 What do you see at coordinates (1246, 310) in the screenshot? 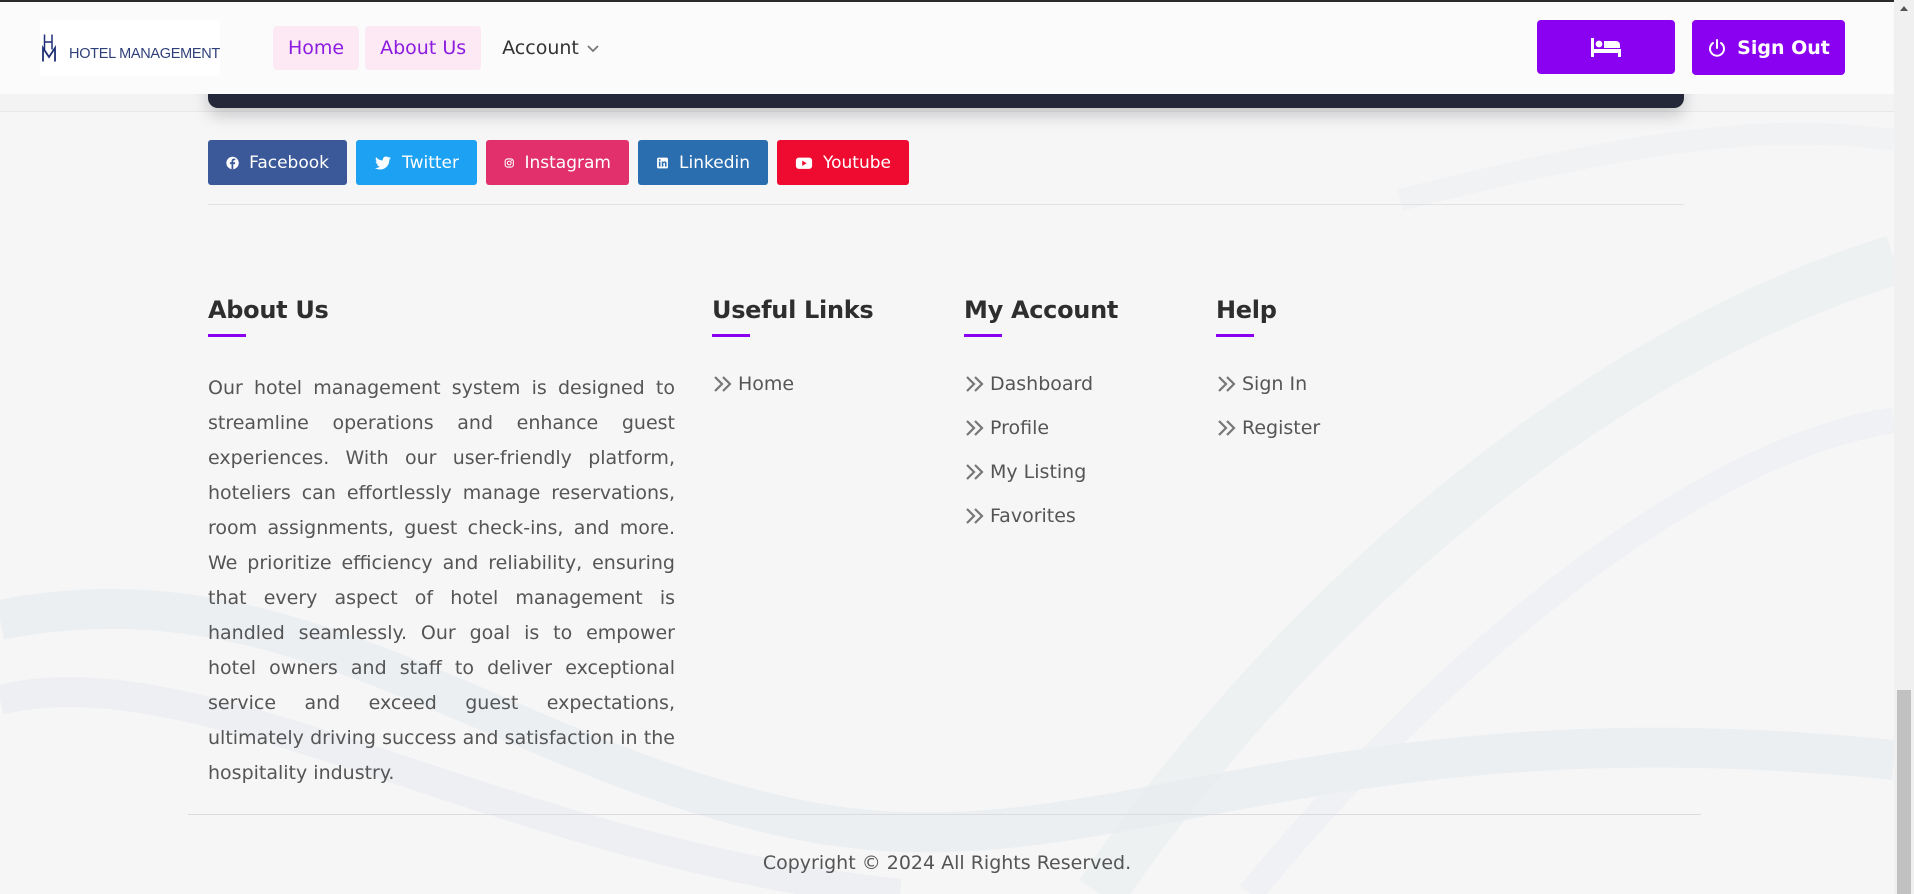
I see `help-title: Help` at bounding box center [1246, 310].